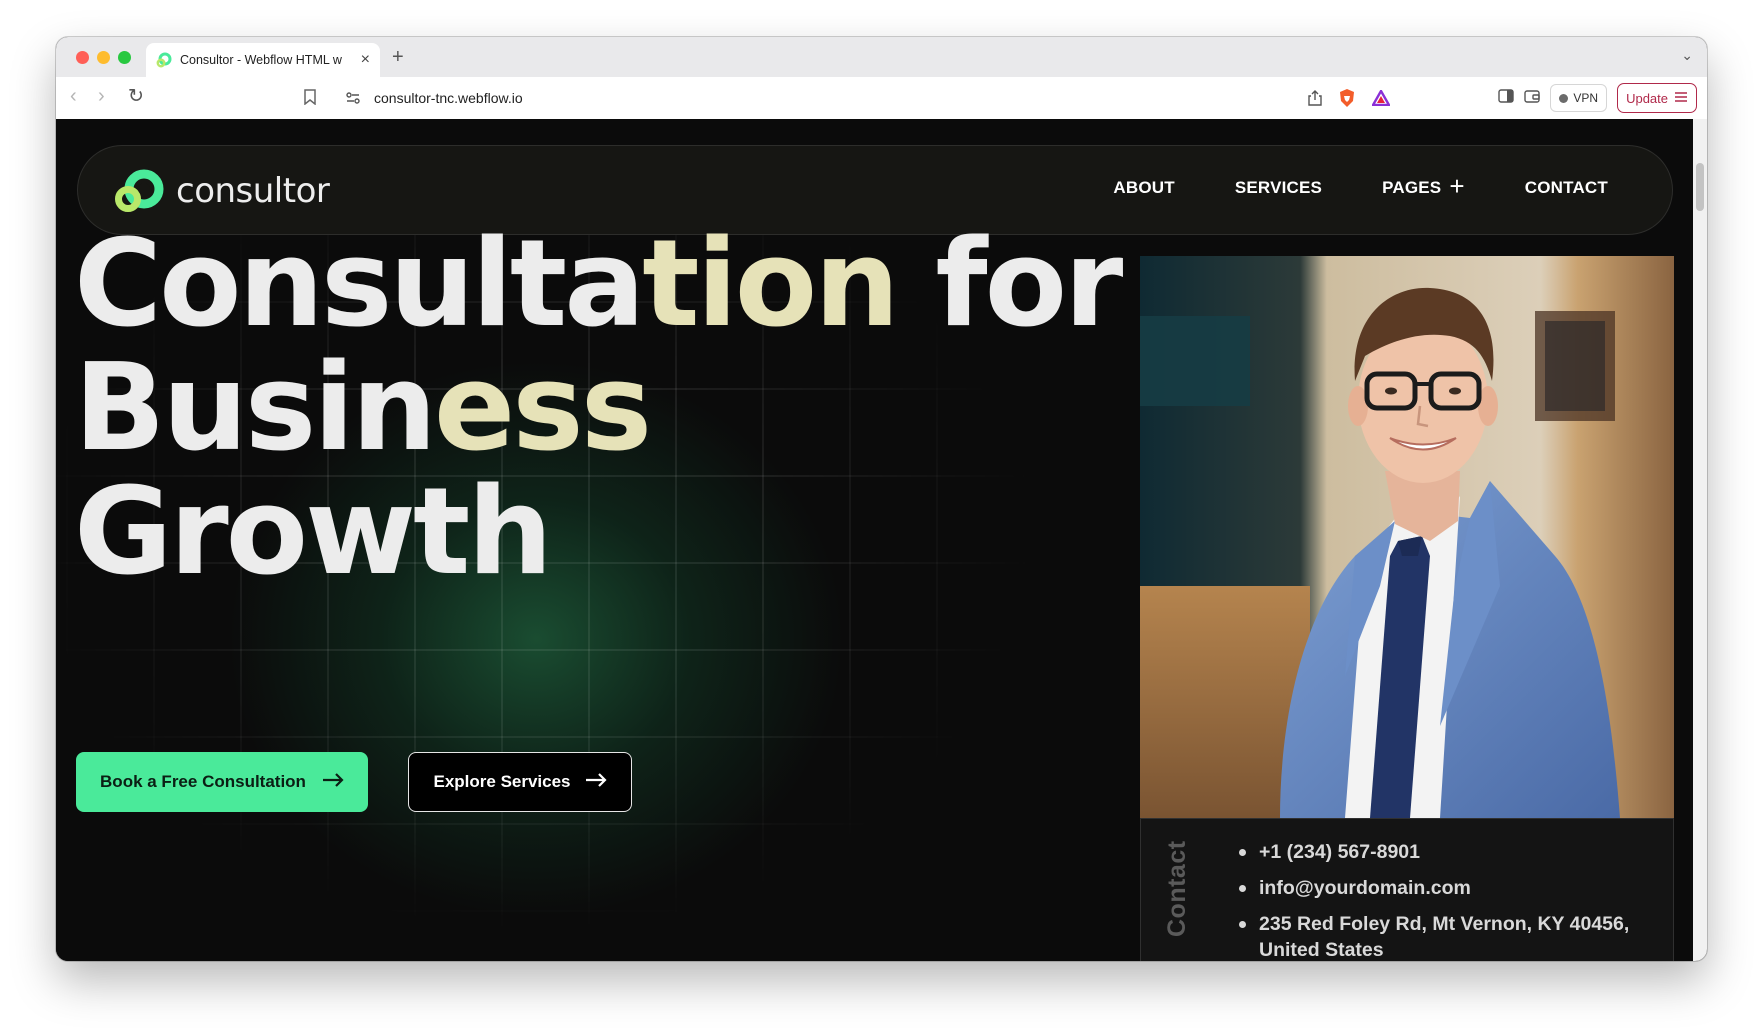 This screenshot has height=1036, width=1763. Describe the element at coordinates (1347, 100) in the screenshot. I see `brave-shield-icon` at that location.